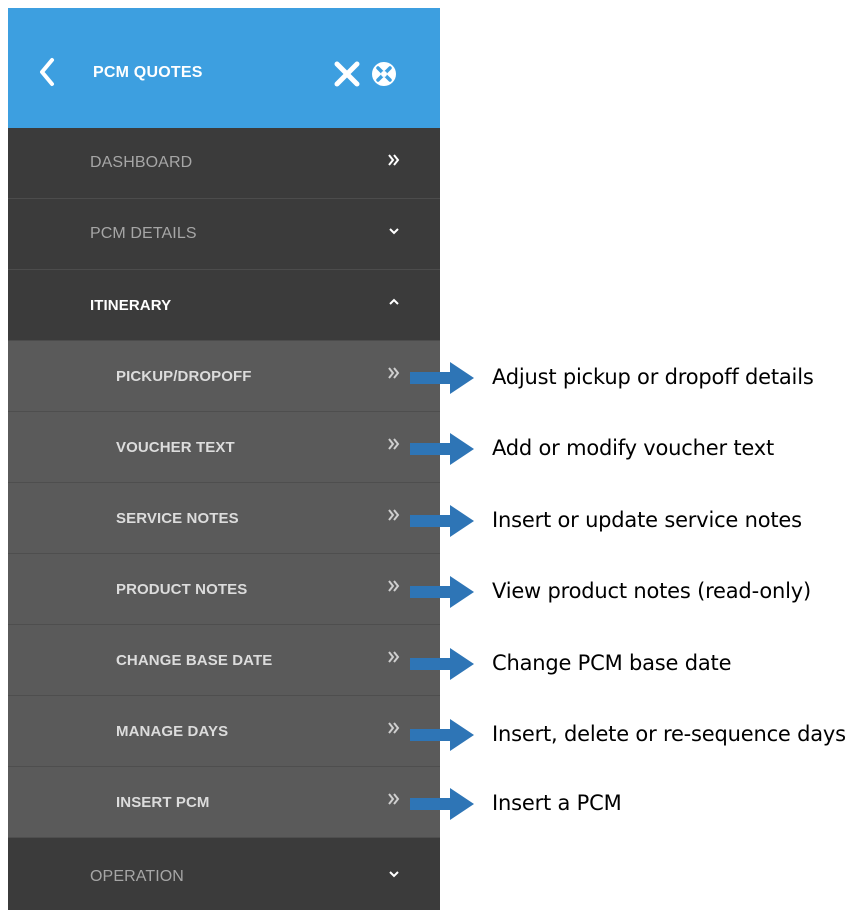 The height and width of the screenshot is (910, 860). I want to click on nav-item-label: PCM DETAILS, so click(143, 233).